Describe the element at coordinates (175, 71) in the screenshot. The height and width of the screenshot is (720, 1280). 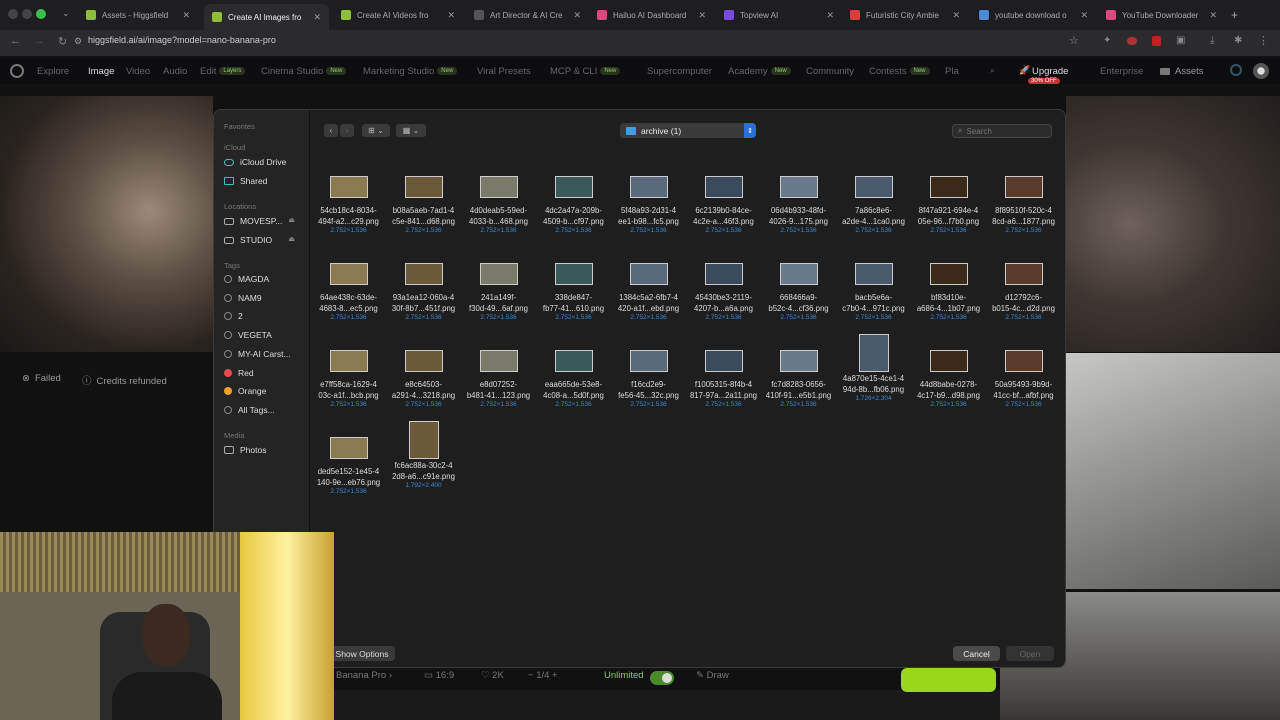
I see `nav-item: Audio` at that location.